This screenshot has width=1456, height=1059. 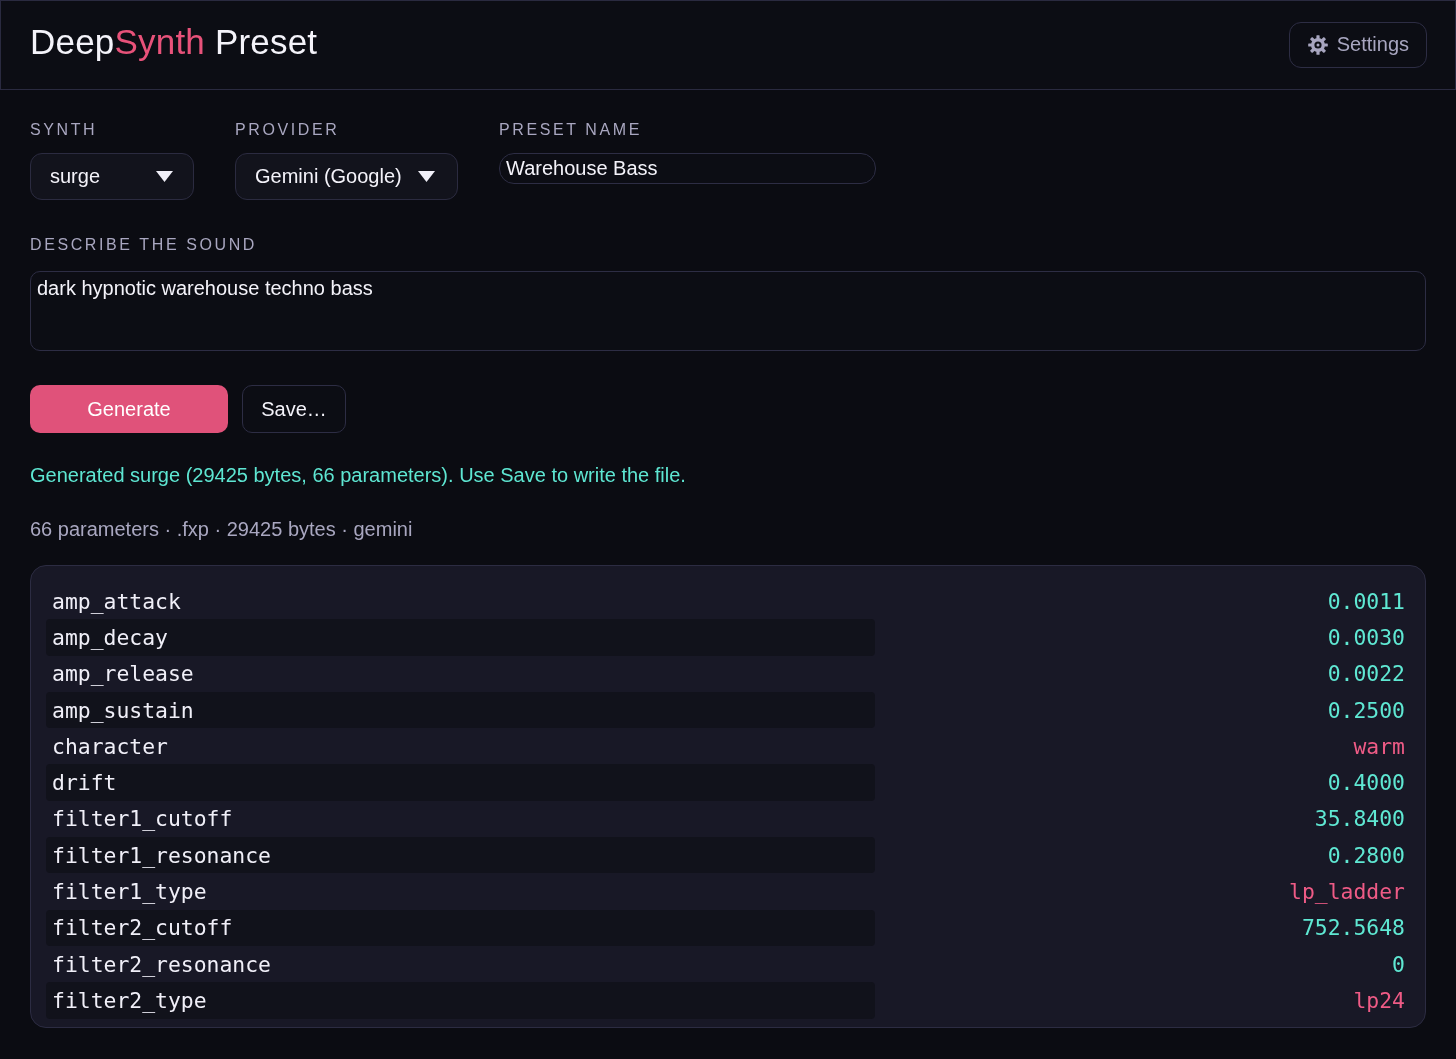 What do you see at coordinates (110, 637) in the screenshot?
I see `parameter-name: amp_decay` at bounding box center [110, 637].